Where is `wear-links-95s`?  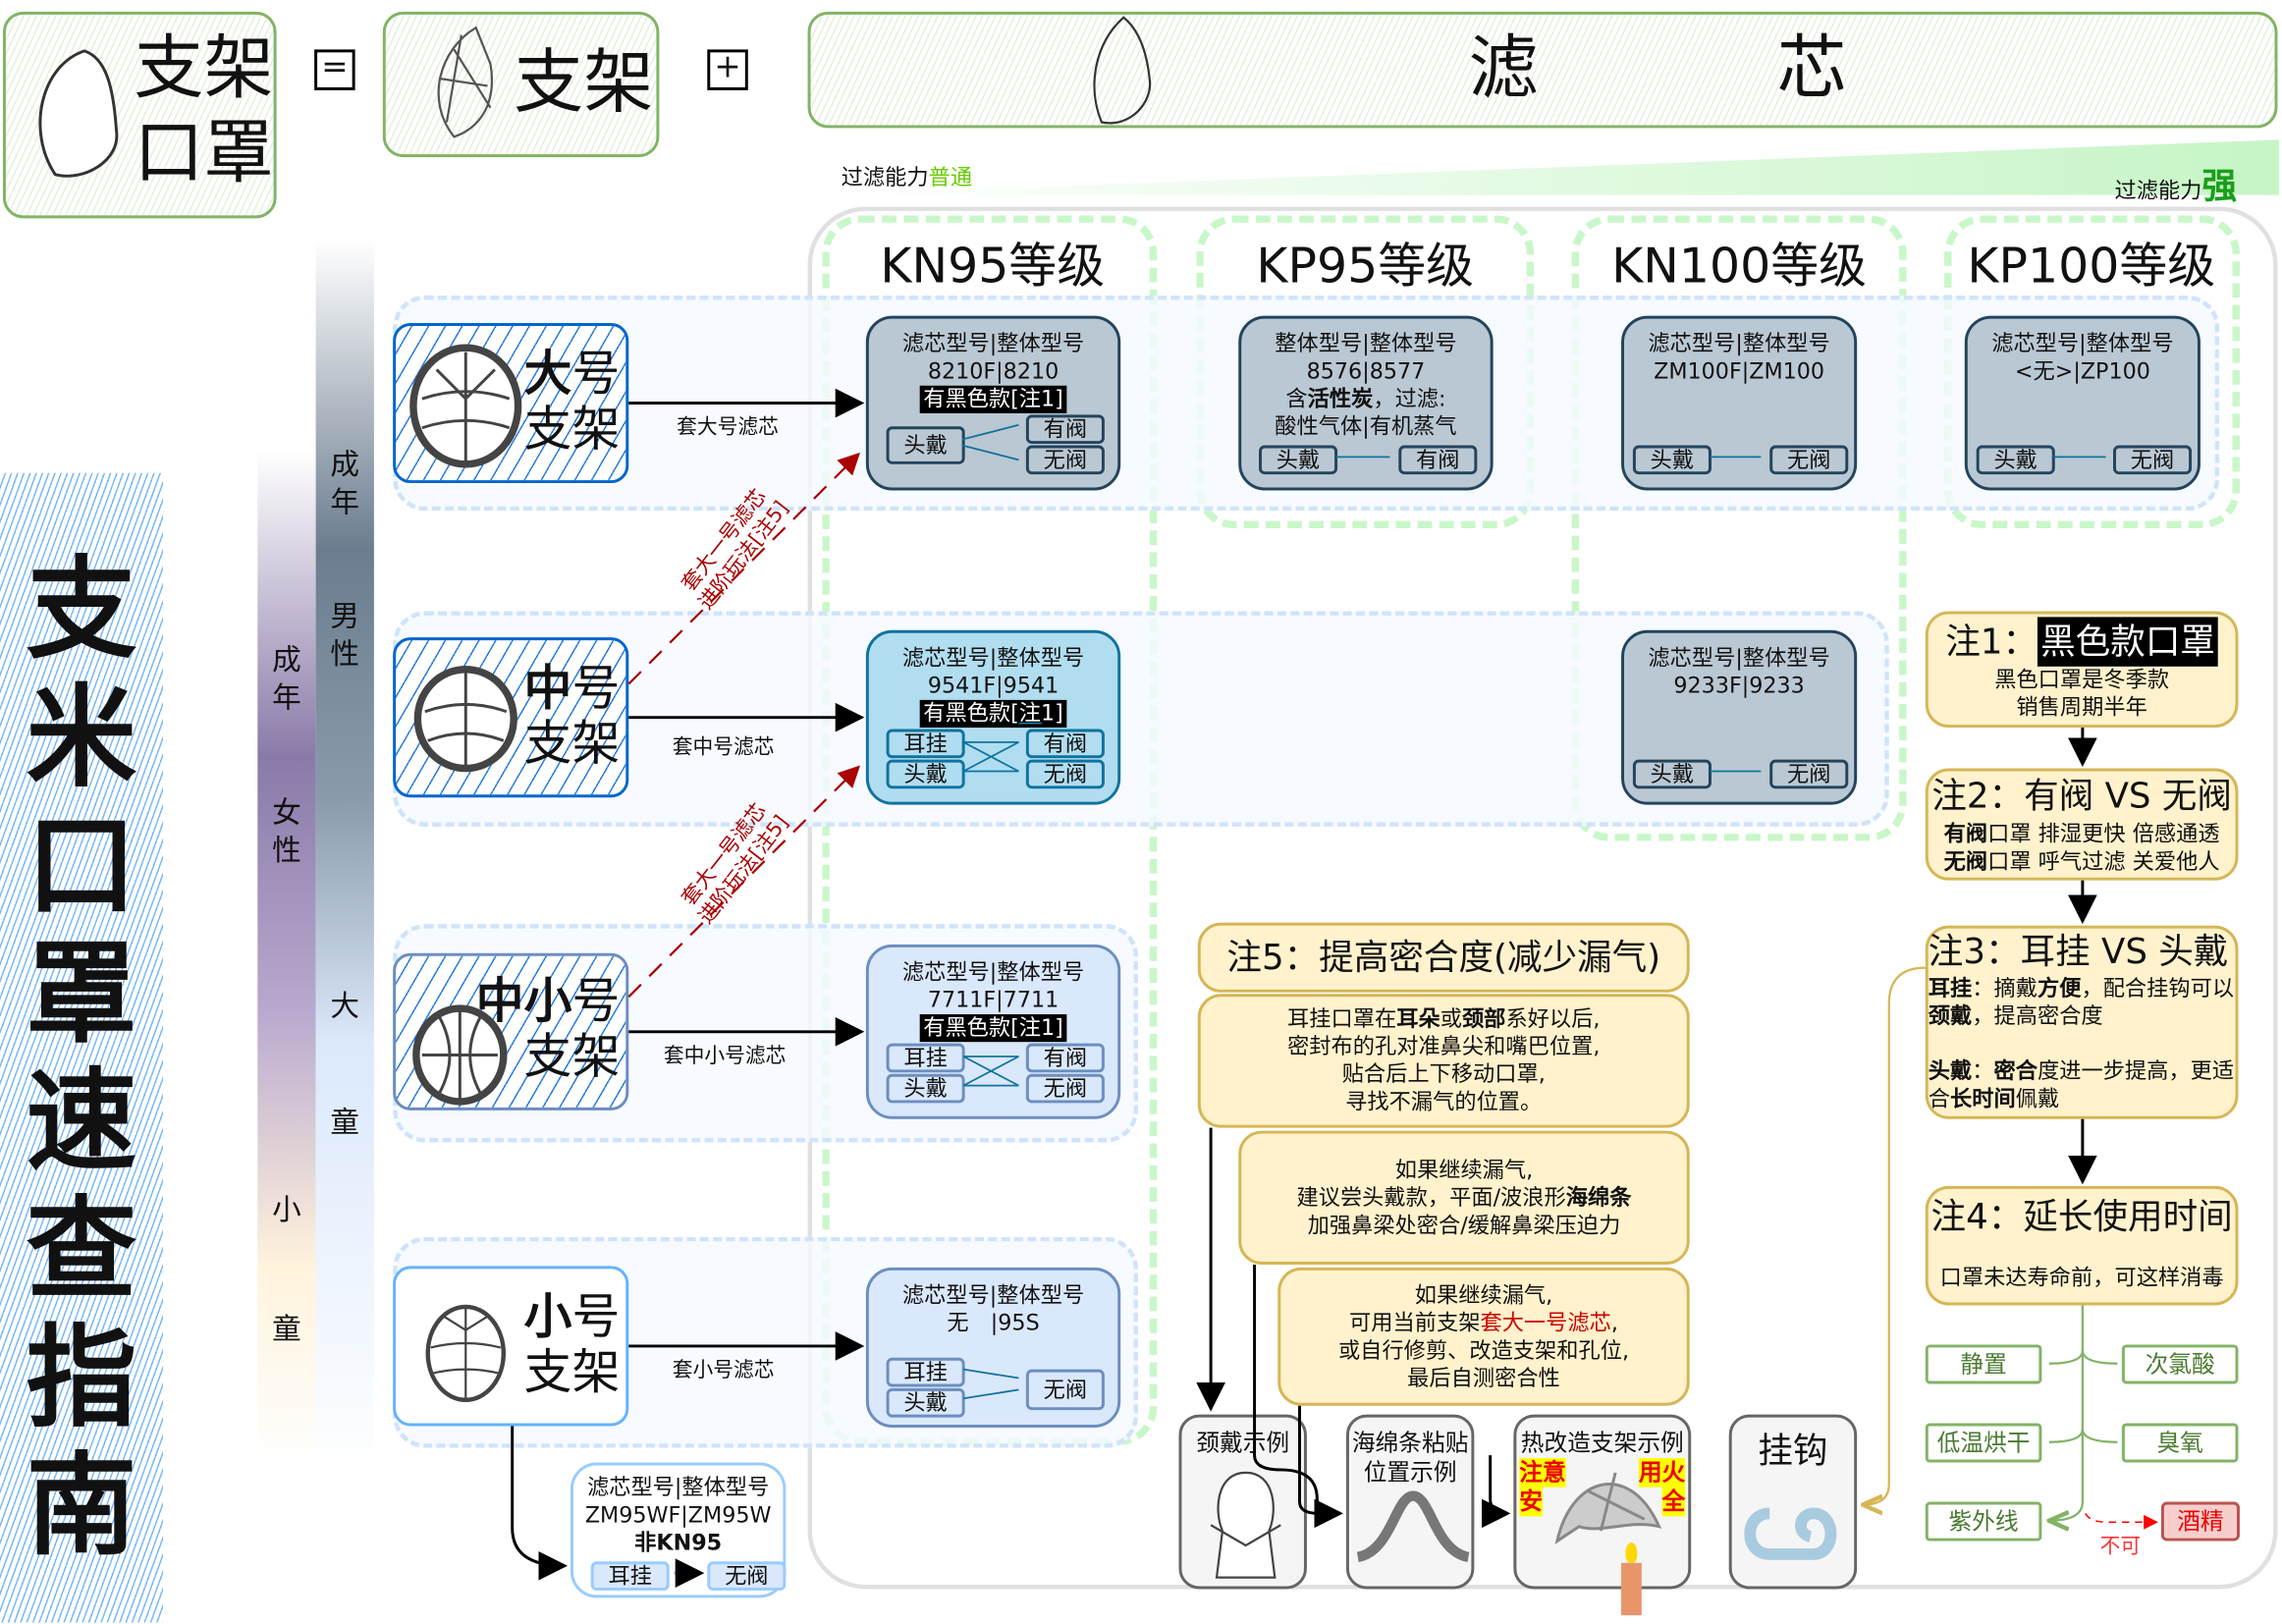
wear-links-95s is located at coordinates (991, 1384).